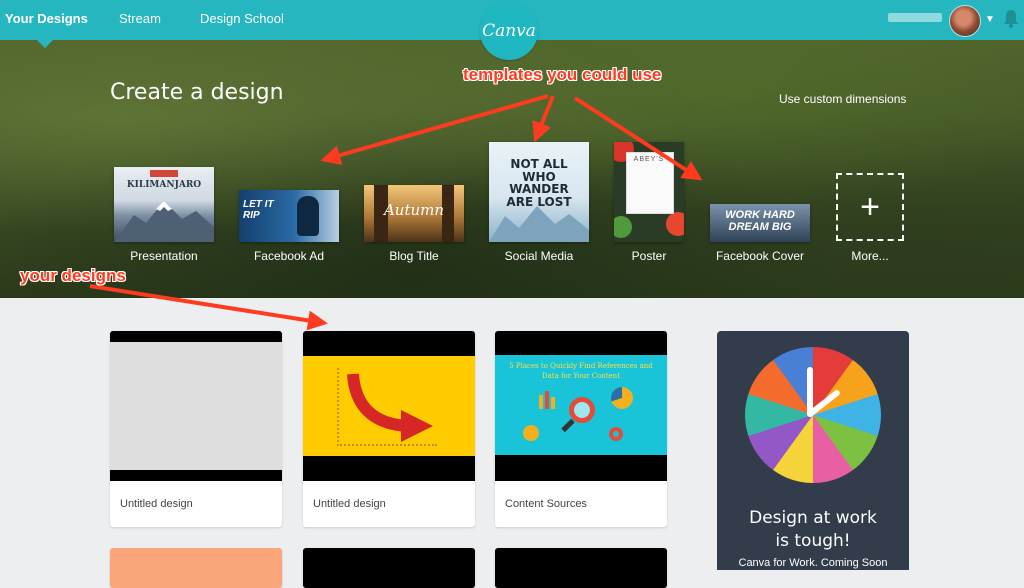 The height and width of the screenshot is (588, 1024). I want to click on colorful-clock-graphic, so click(813, 415).